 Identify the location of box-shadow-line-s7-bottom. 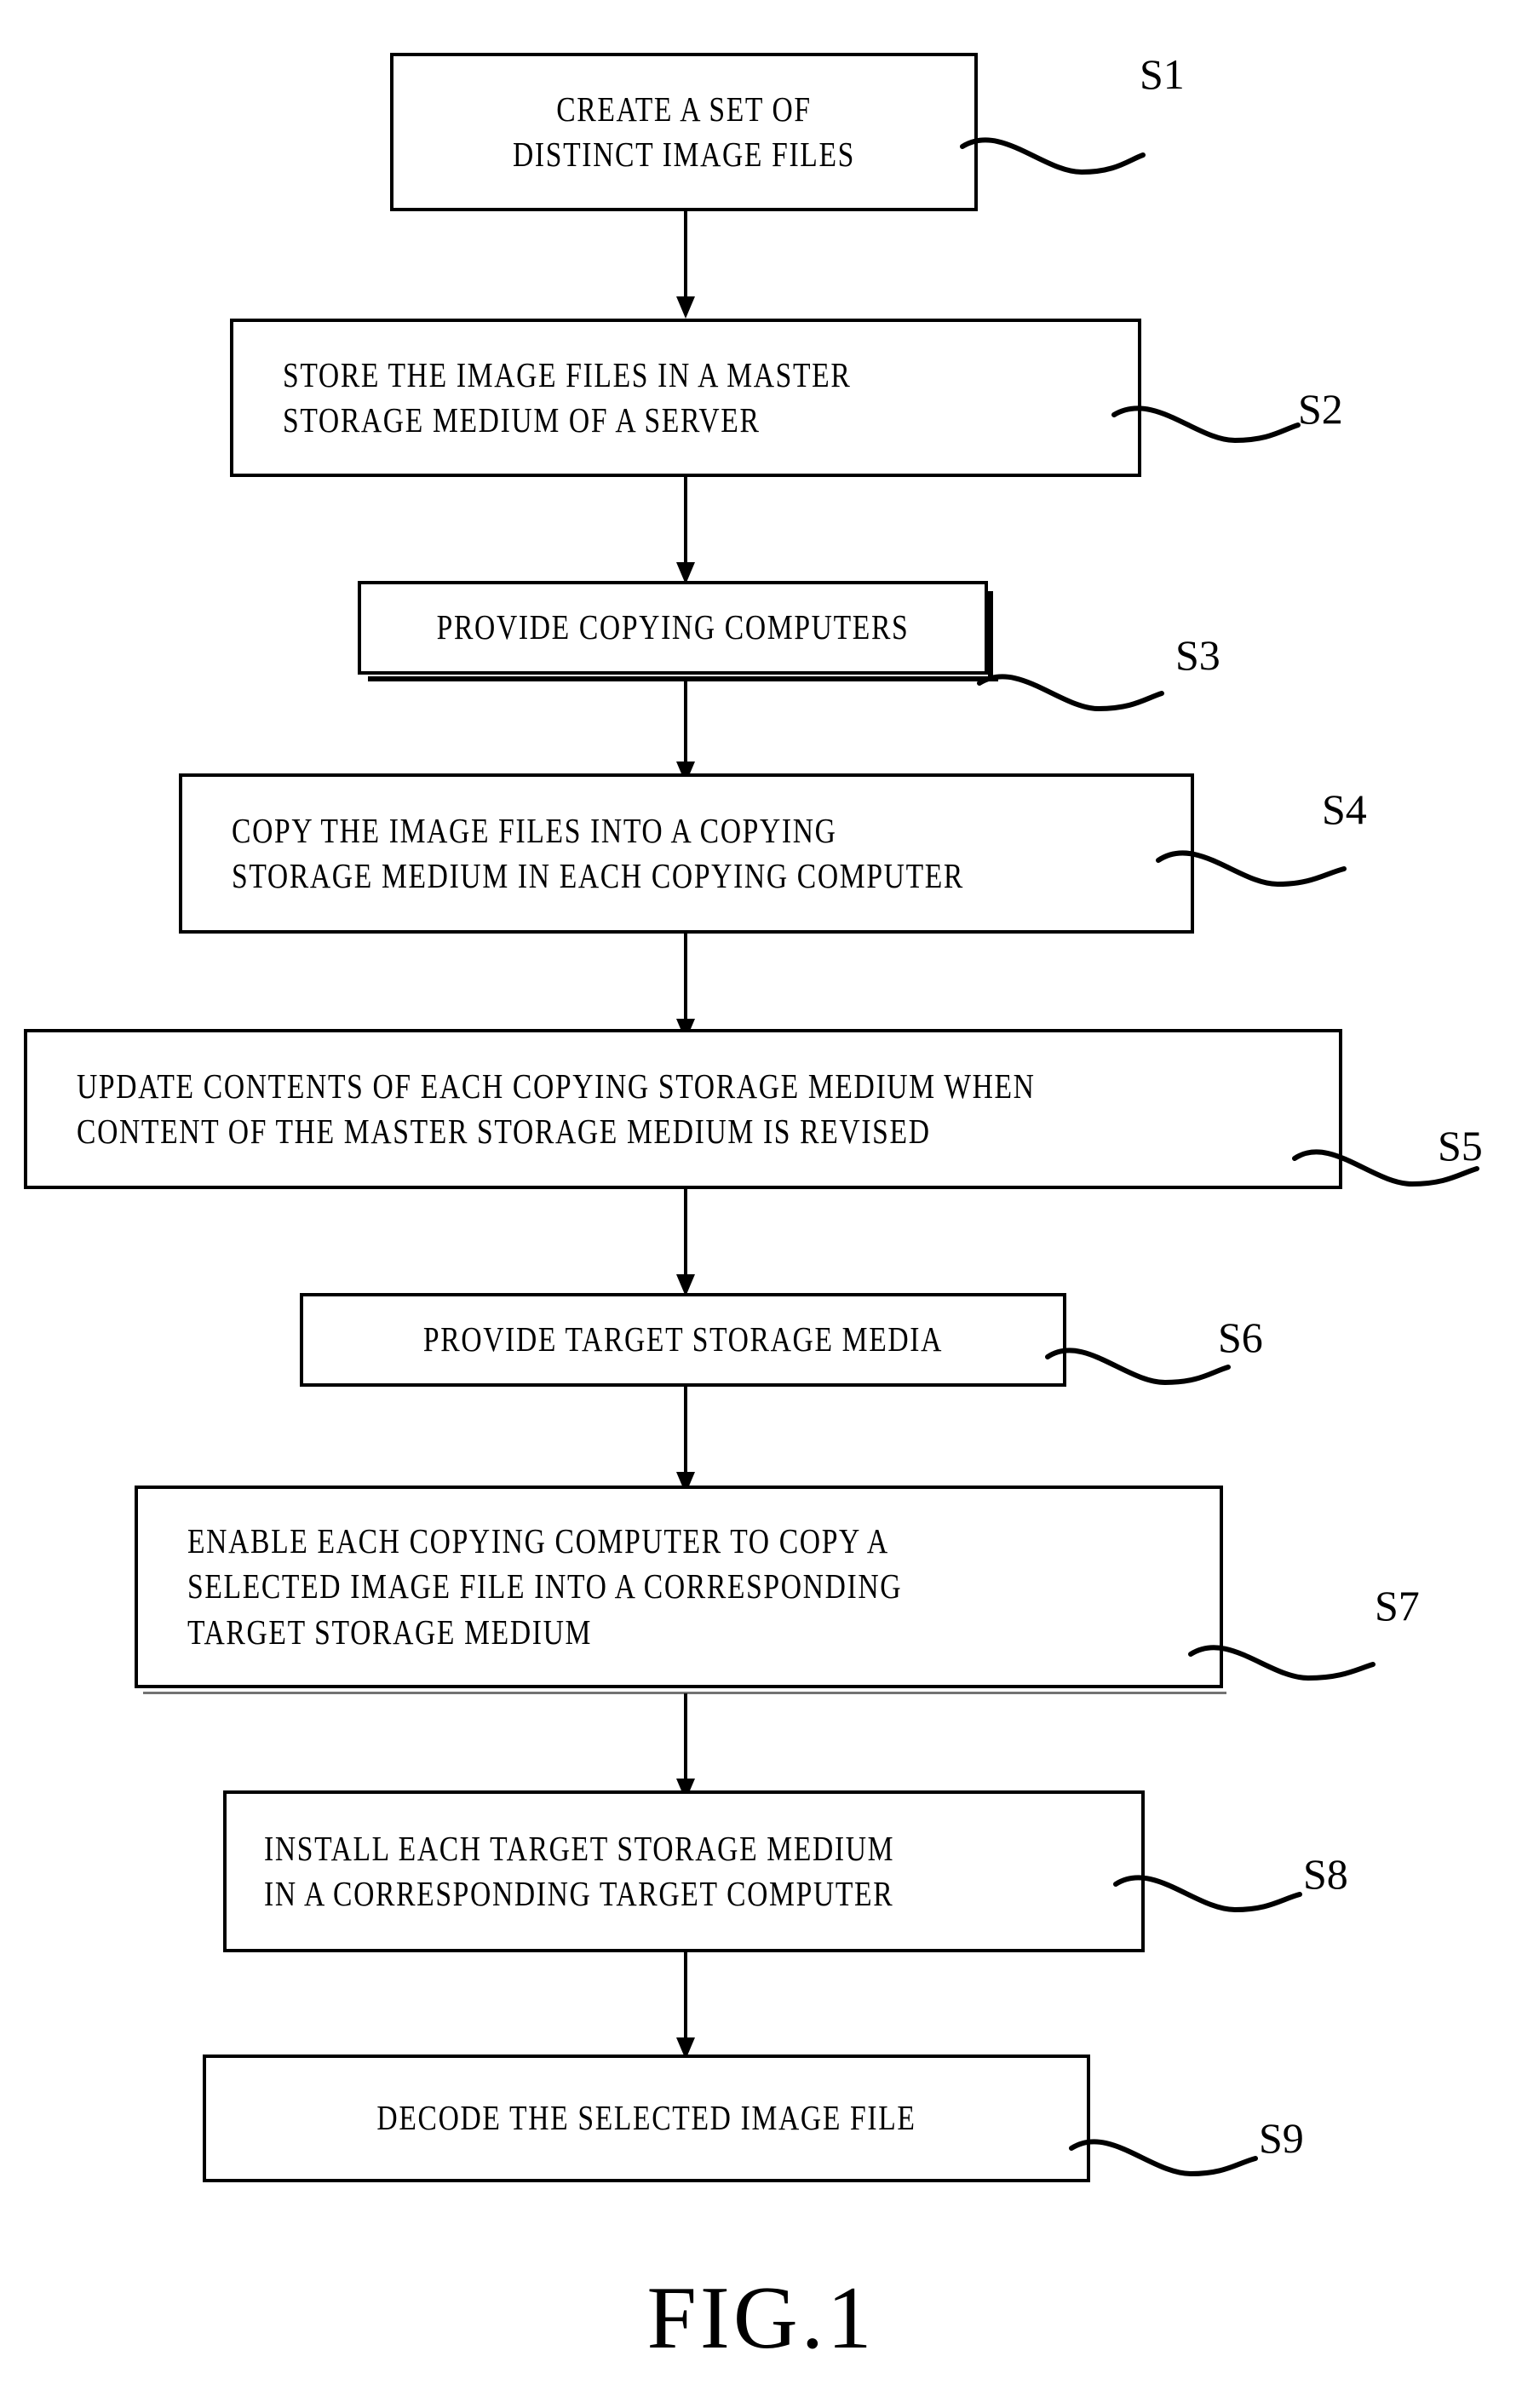
(684, 1693).